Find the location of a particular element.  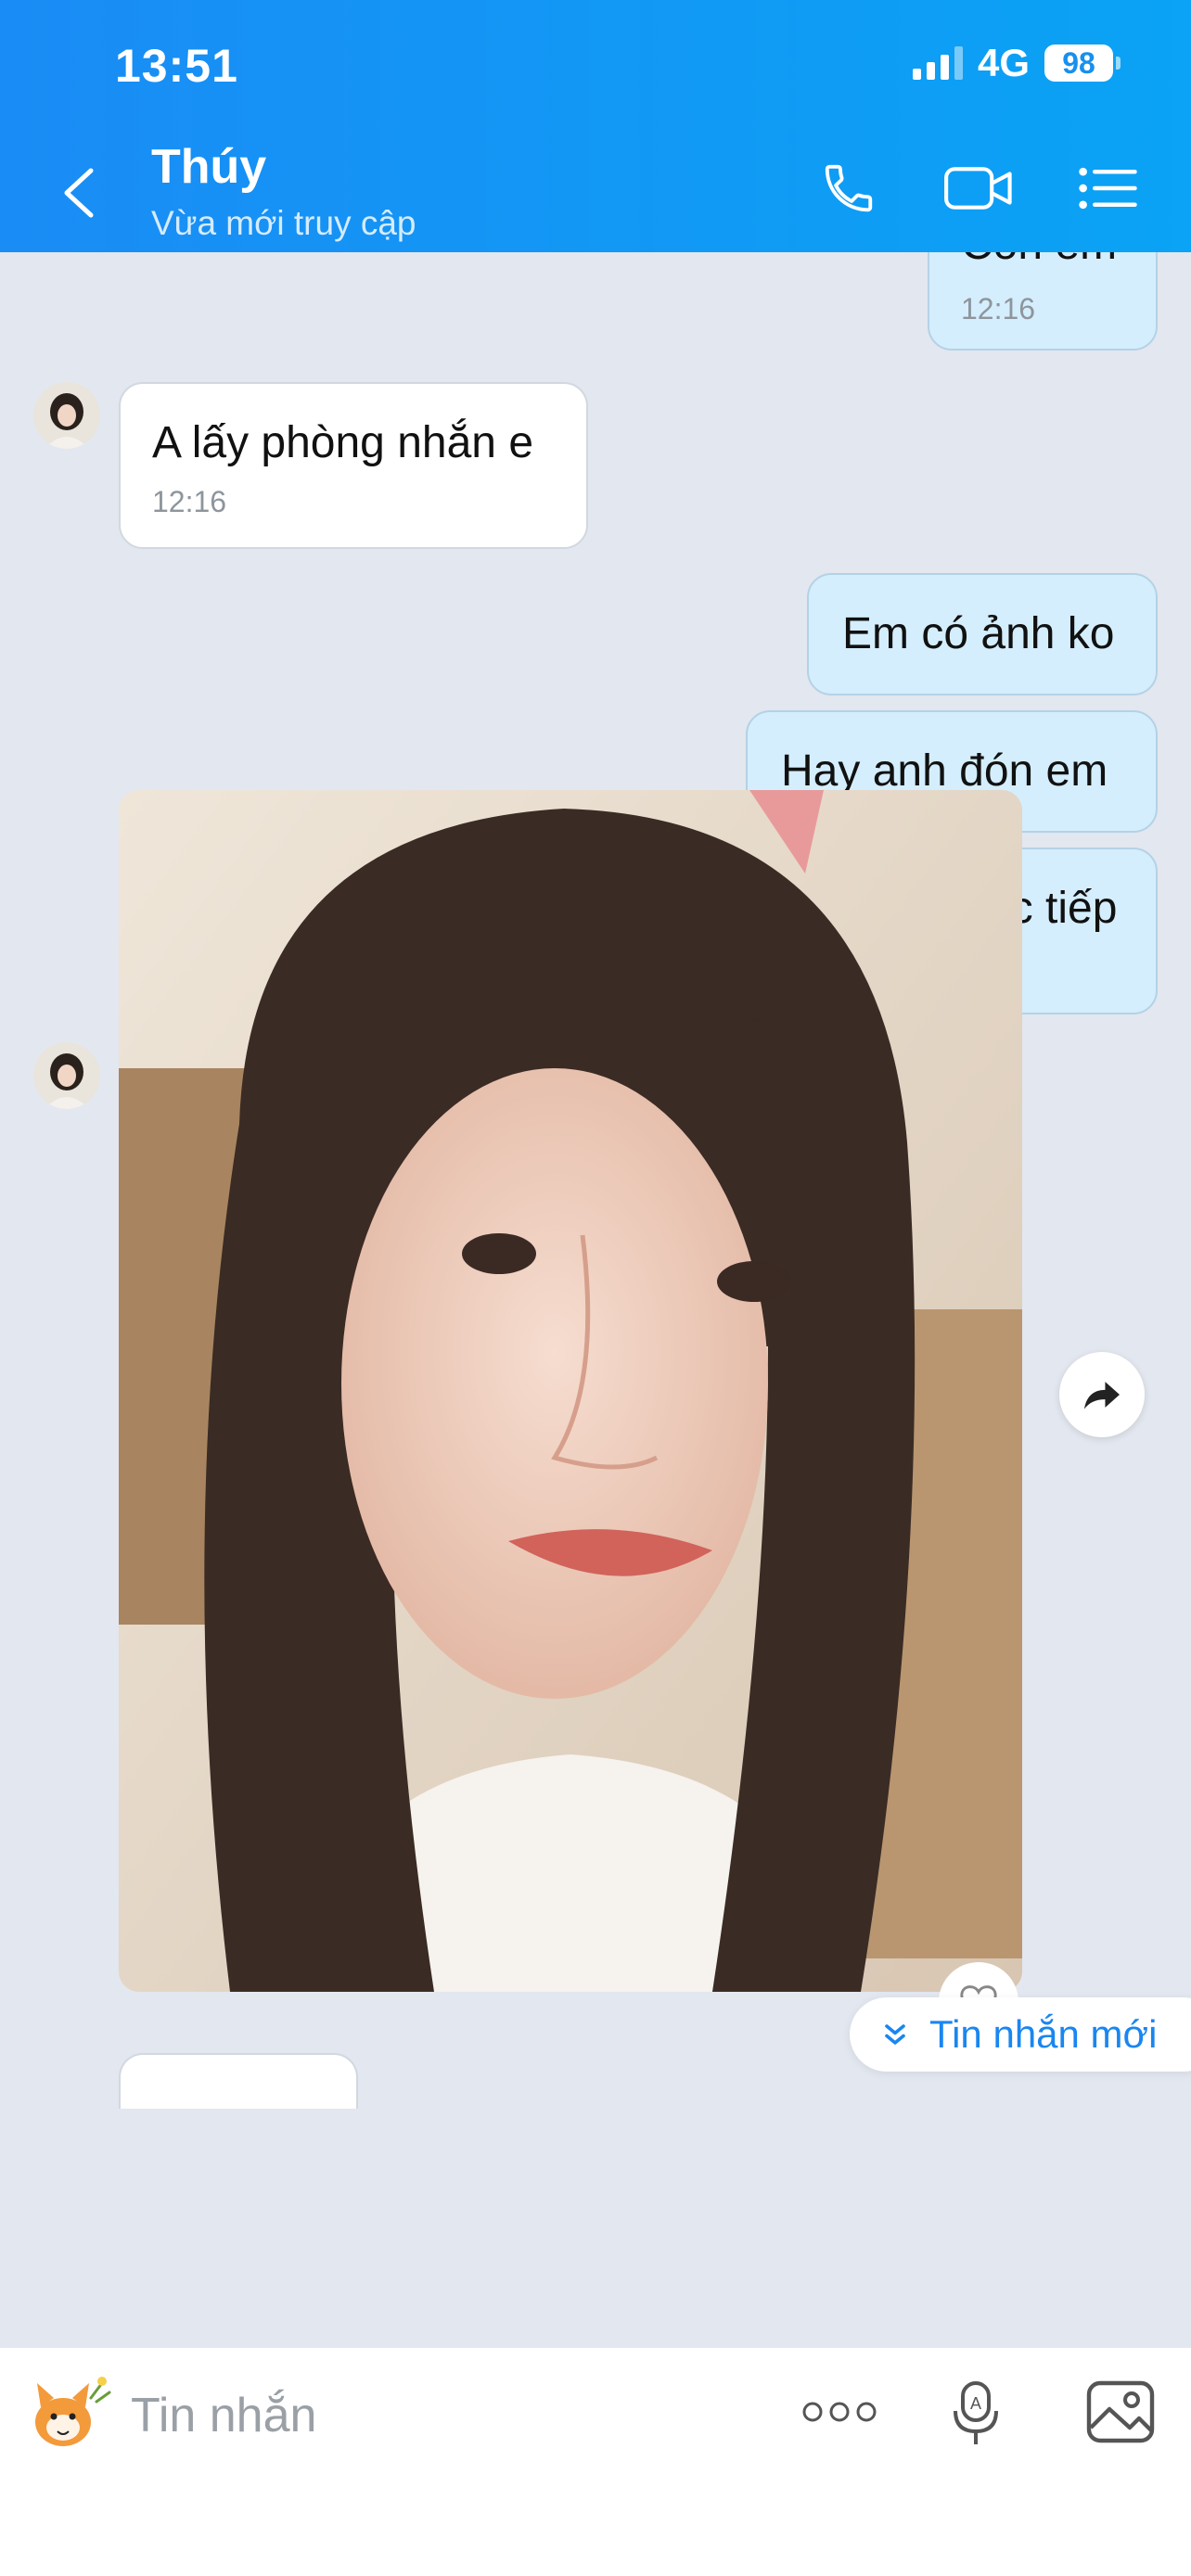

network-type: 4G is located at coordinates (1003, 62).